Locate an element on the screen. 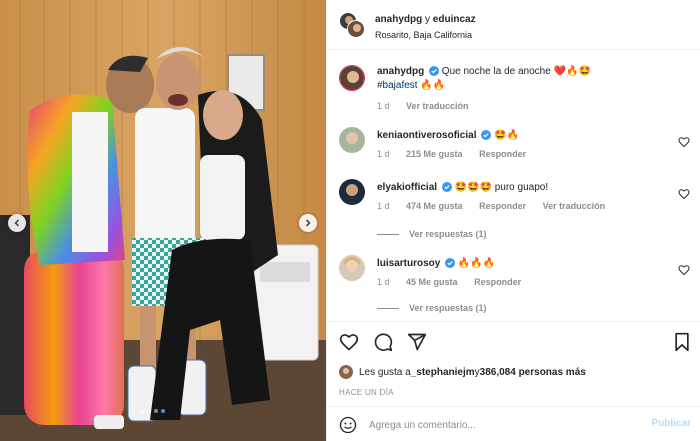  comment-body: keniaontiverosoficial 🤩🔥 is located at coordinates (527, 136).